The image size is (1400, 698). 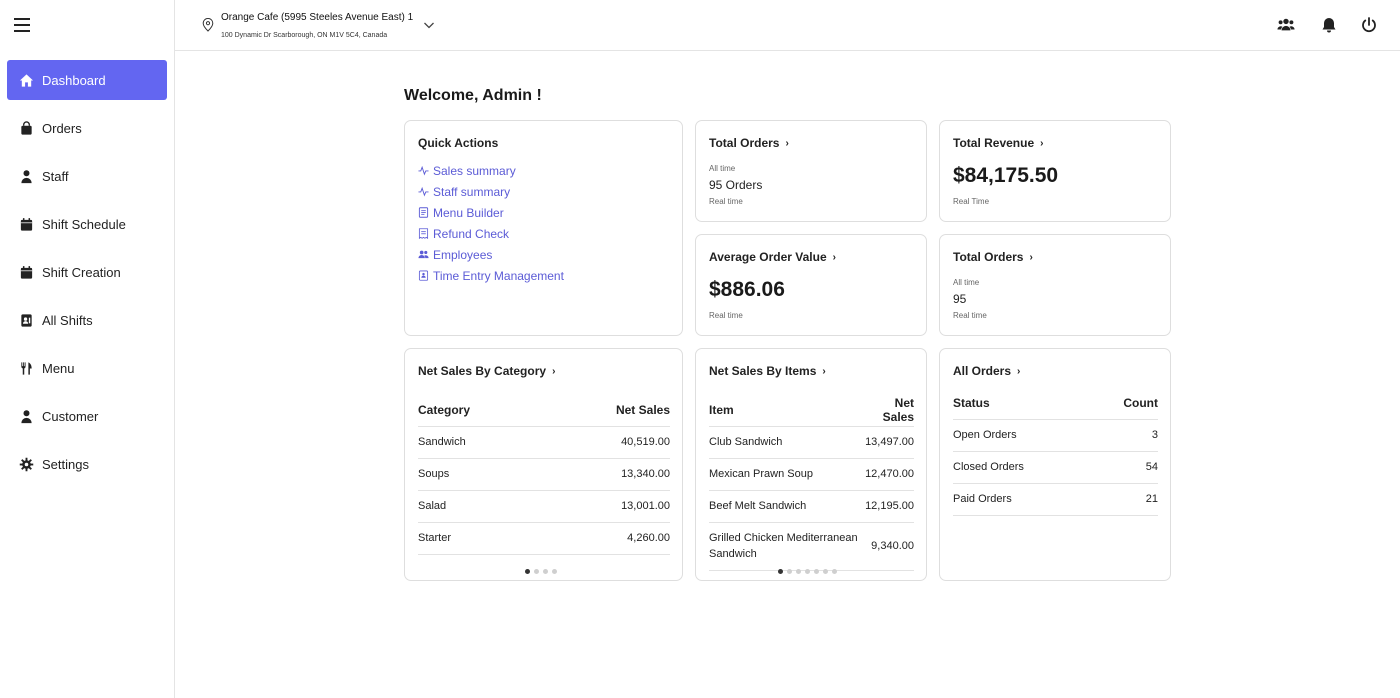 I want to click on table-row: Open Orders 3, so click(x=1055, y=435).